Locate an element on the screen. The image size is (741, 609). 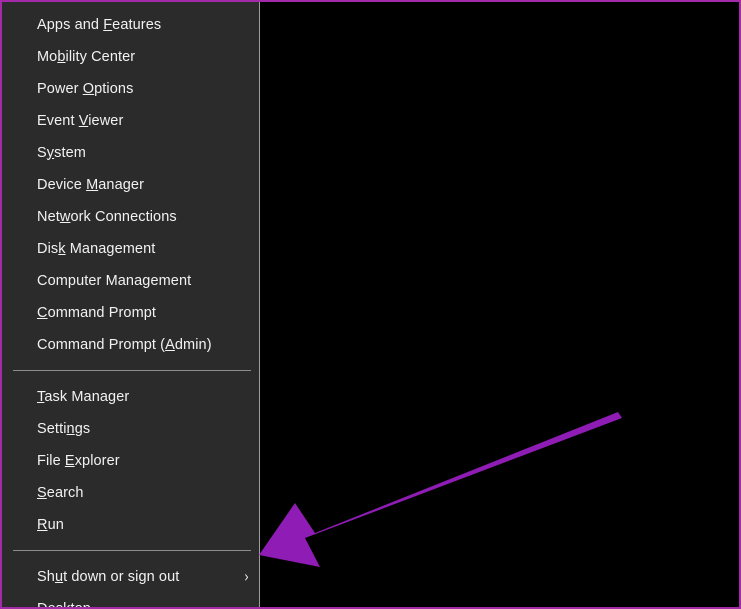
menu-item-mobility-center: Mobility Center is located at coordinates (130, 57).